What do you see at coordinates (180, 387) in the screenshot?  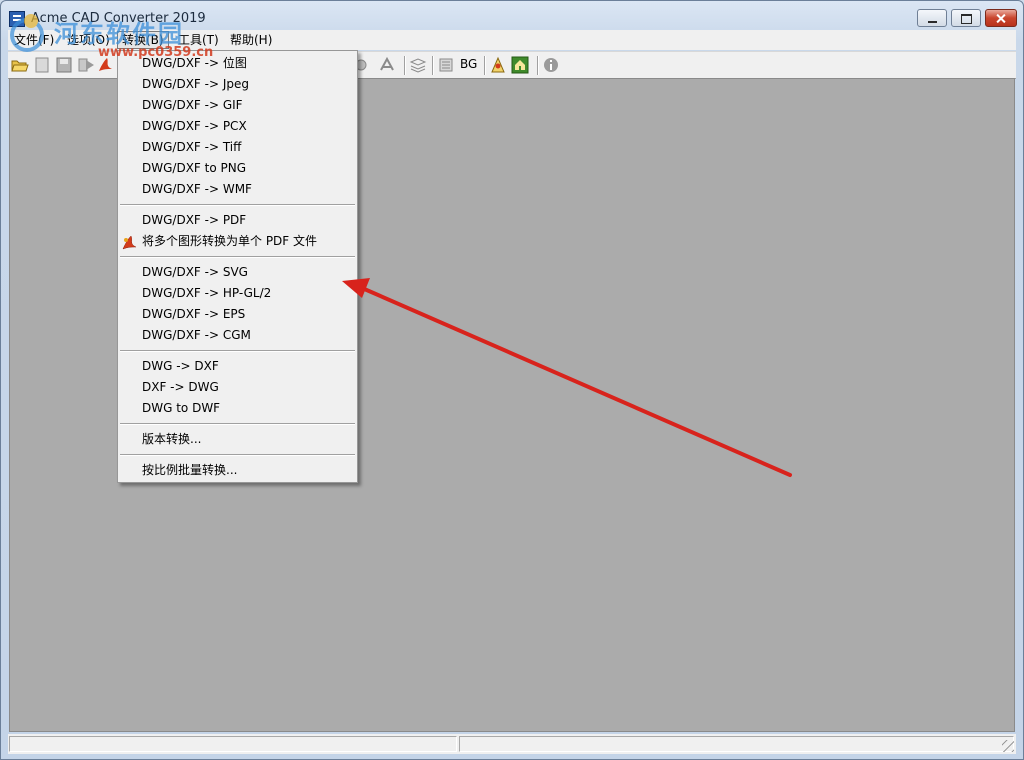 I see `menu-dxf-to-dwg: DXF -> DWG` at bounding box center [180, 387].